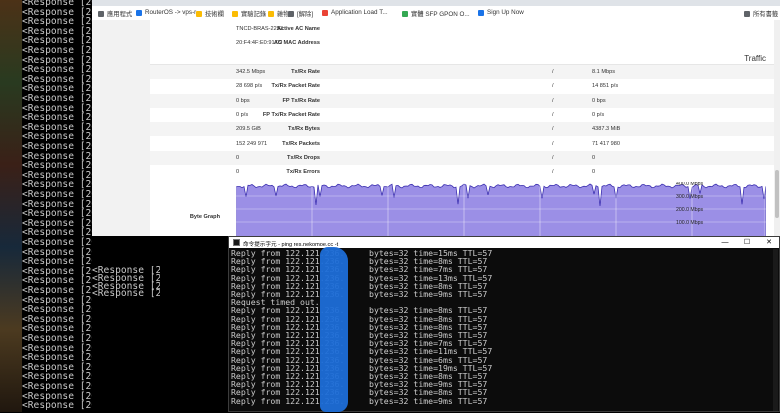 The image size is (780, 413). Describe the element at coordinates (251, 72) in the screenshot. I see `row-tx-value: 342.5 Mbps` at that location.